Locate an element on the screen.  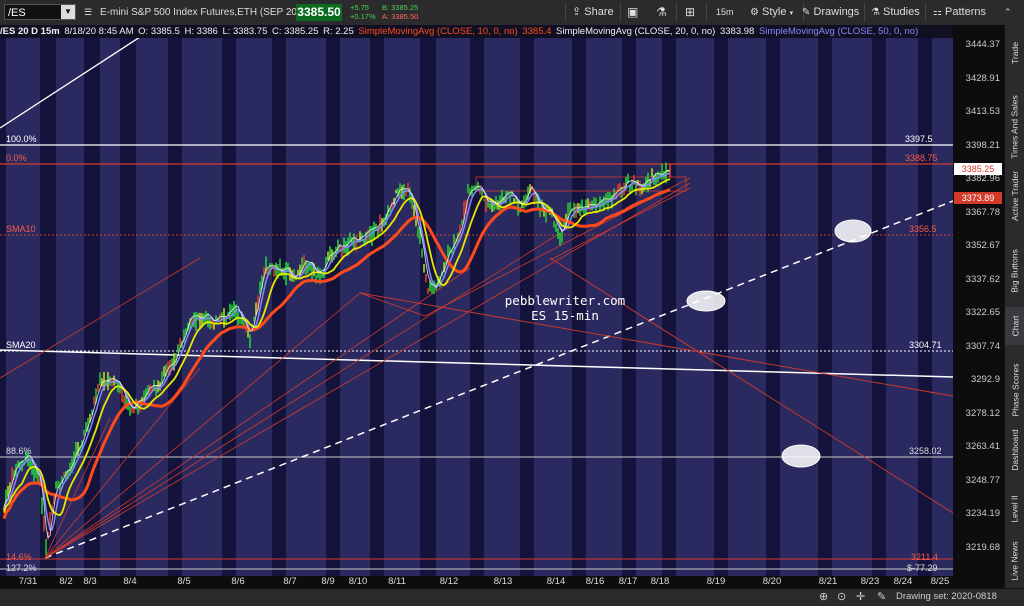
date-tick-label: 8/2 is located at coordinates (66, 581).